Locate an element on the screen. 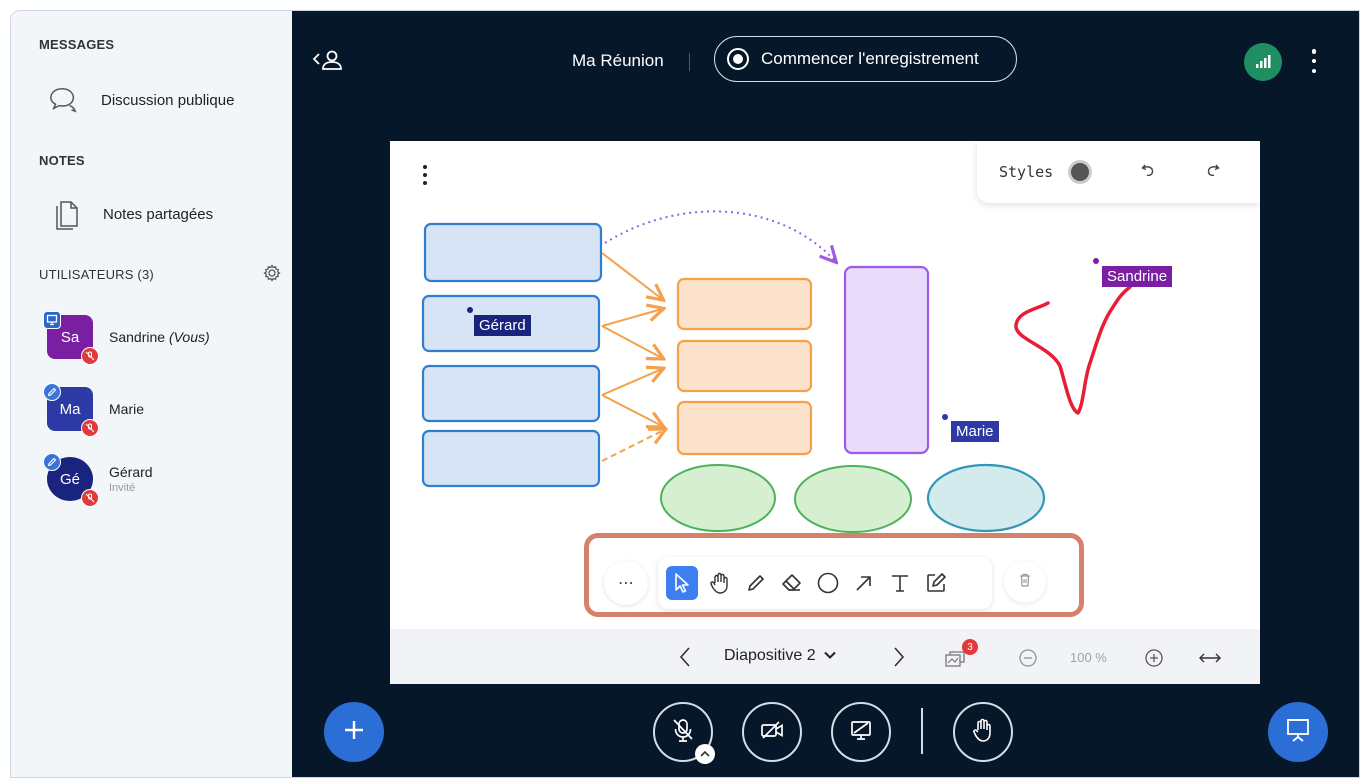  user-row-marie: Ma Marie is located at coordinates (94, 410).